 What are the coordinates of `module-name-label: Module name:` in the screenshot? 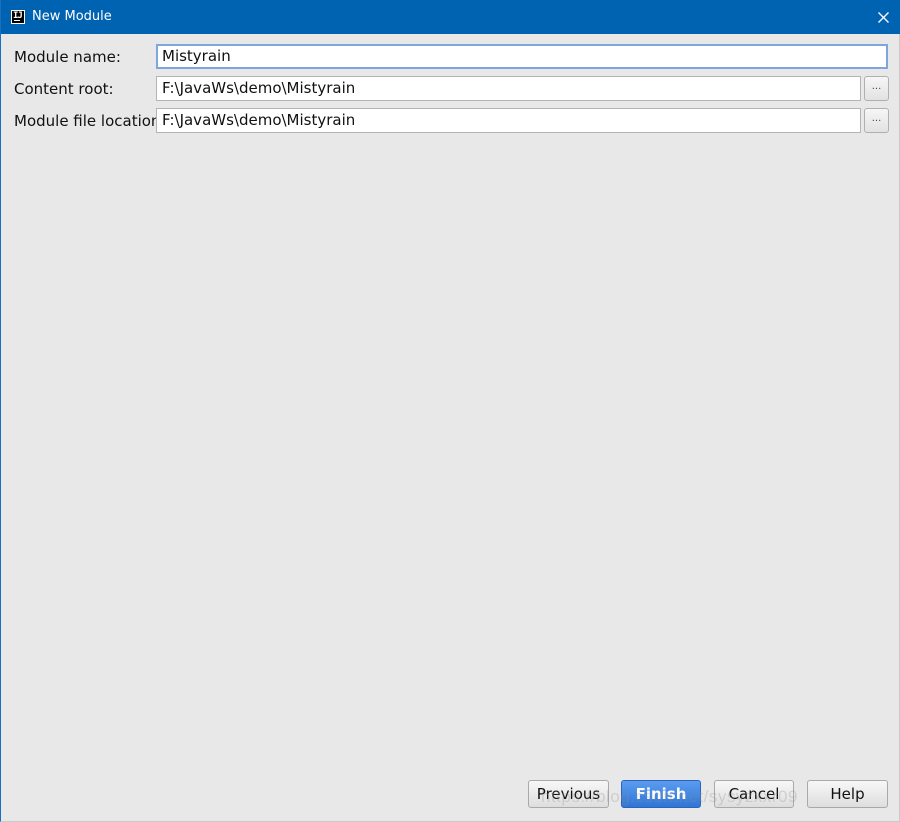 It's located at (67, 57).